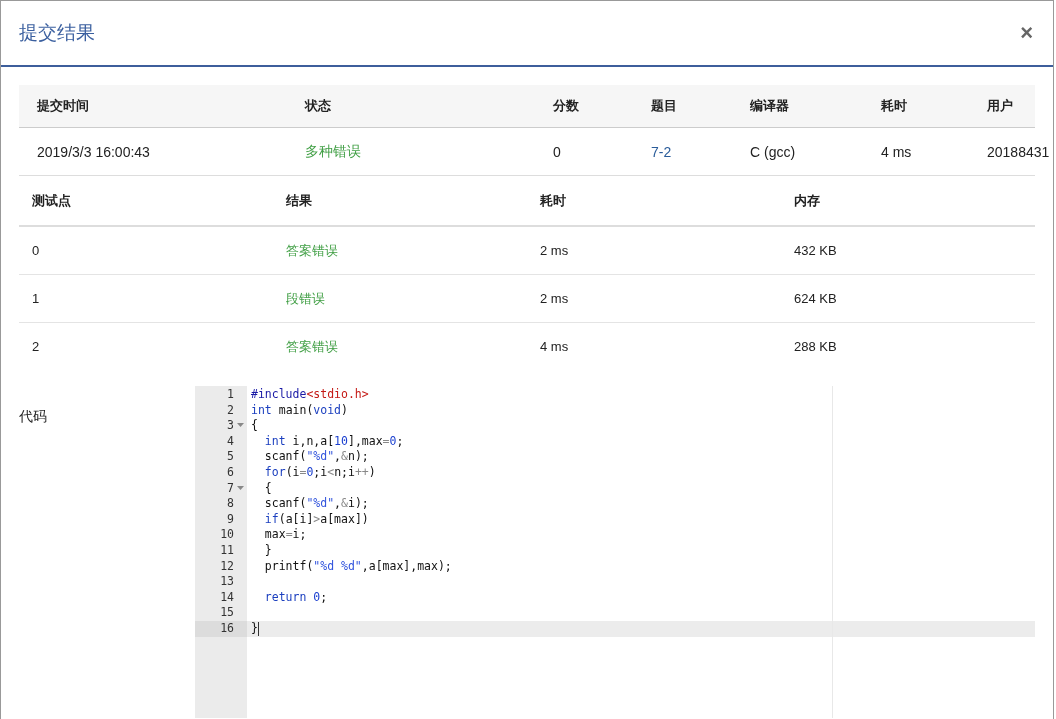 The height and width of the screenshot is (719, 1056). Describe the element at coordinates (63, 106) in the screenshot. I see `column-header: 提交时间` at that location.